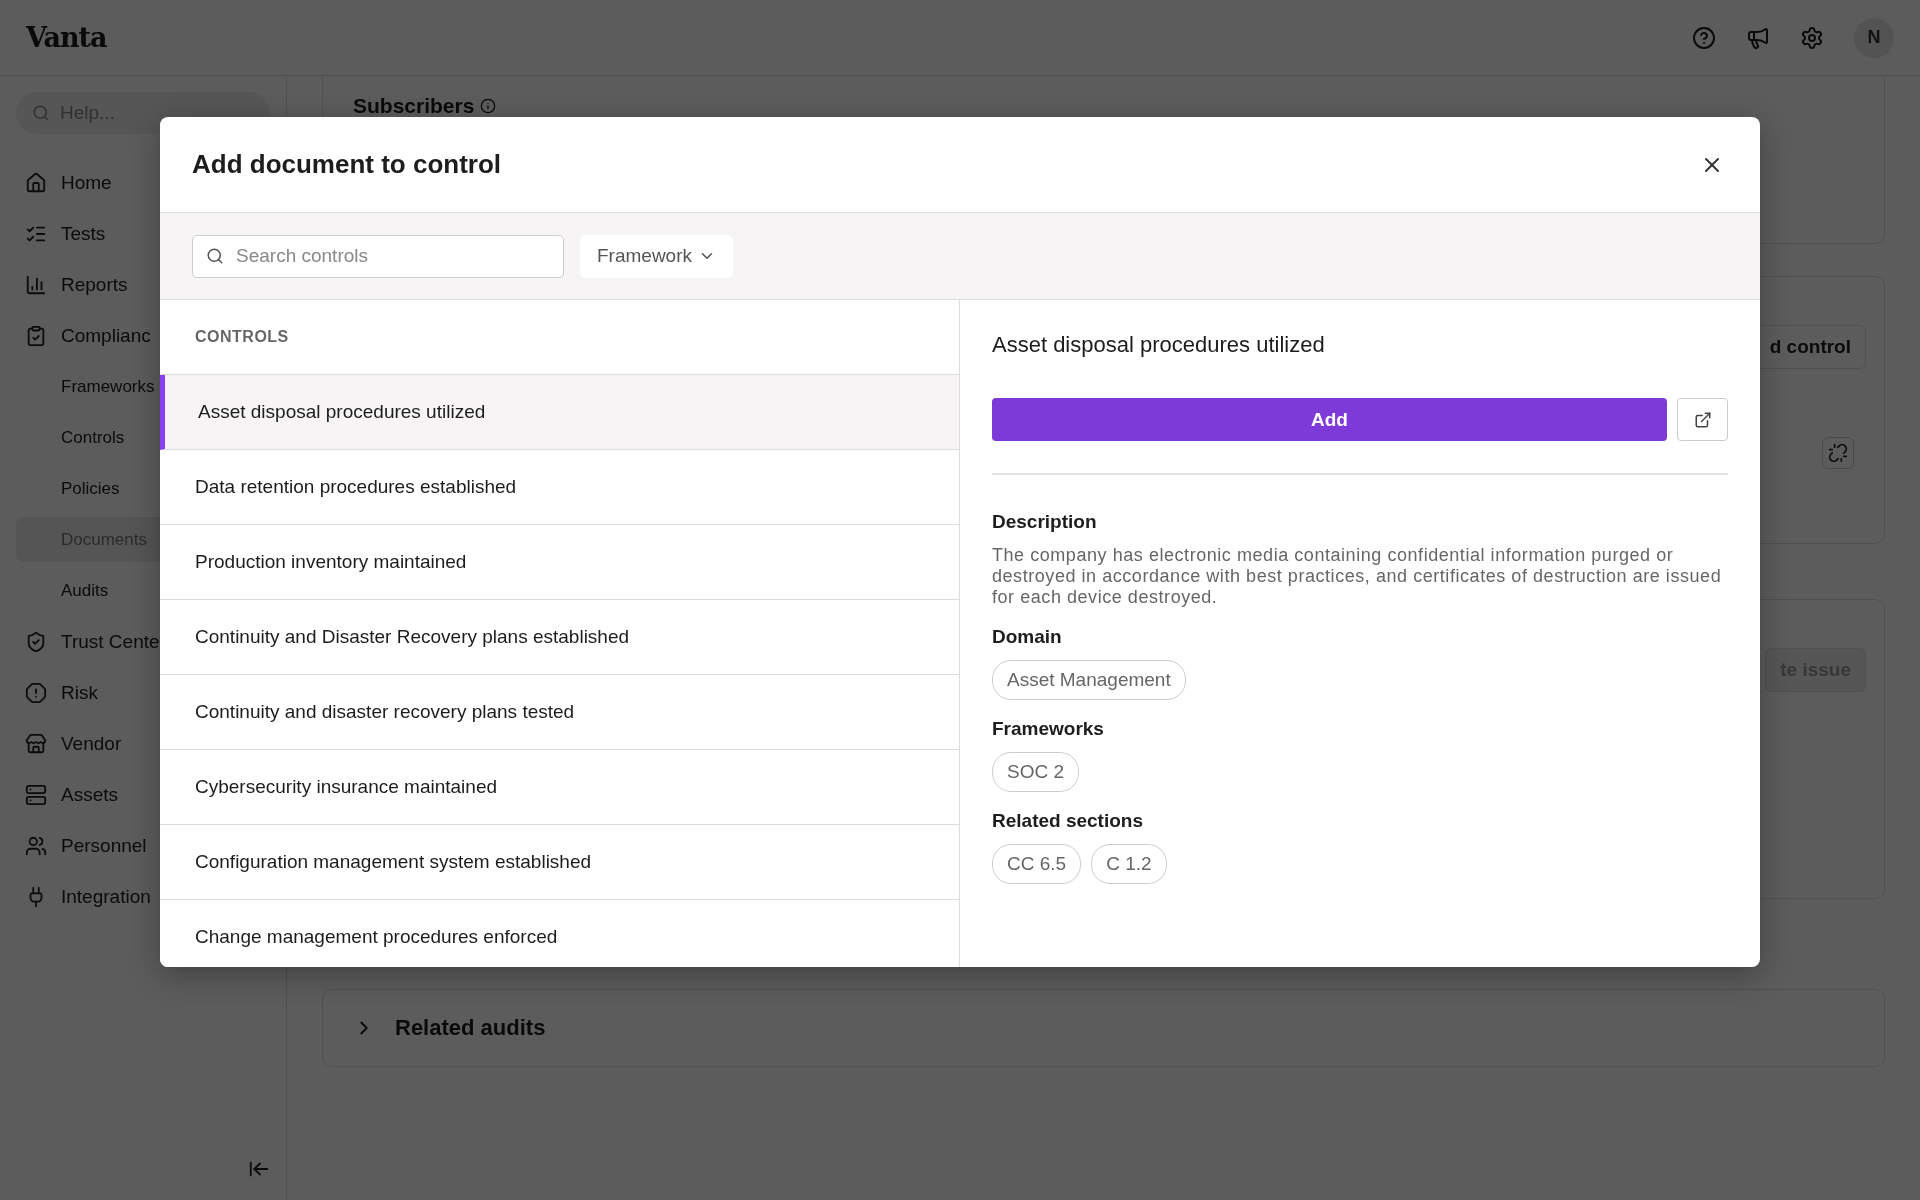 This screenshot has height=1200, width=1920. What do you see at coordinates (36, 845) in the screenshot?
I see `people-icon` at bounding box center [36, 845].